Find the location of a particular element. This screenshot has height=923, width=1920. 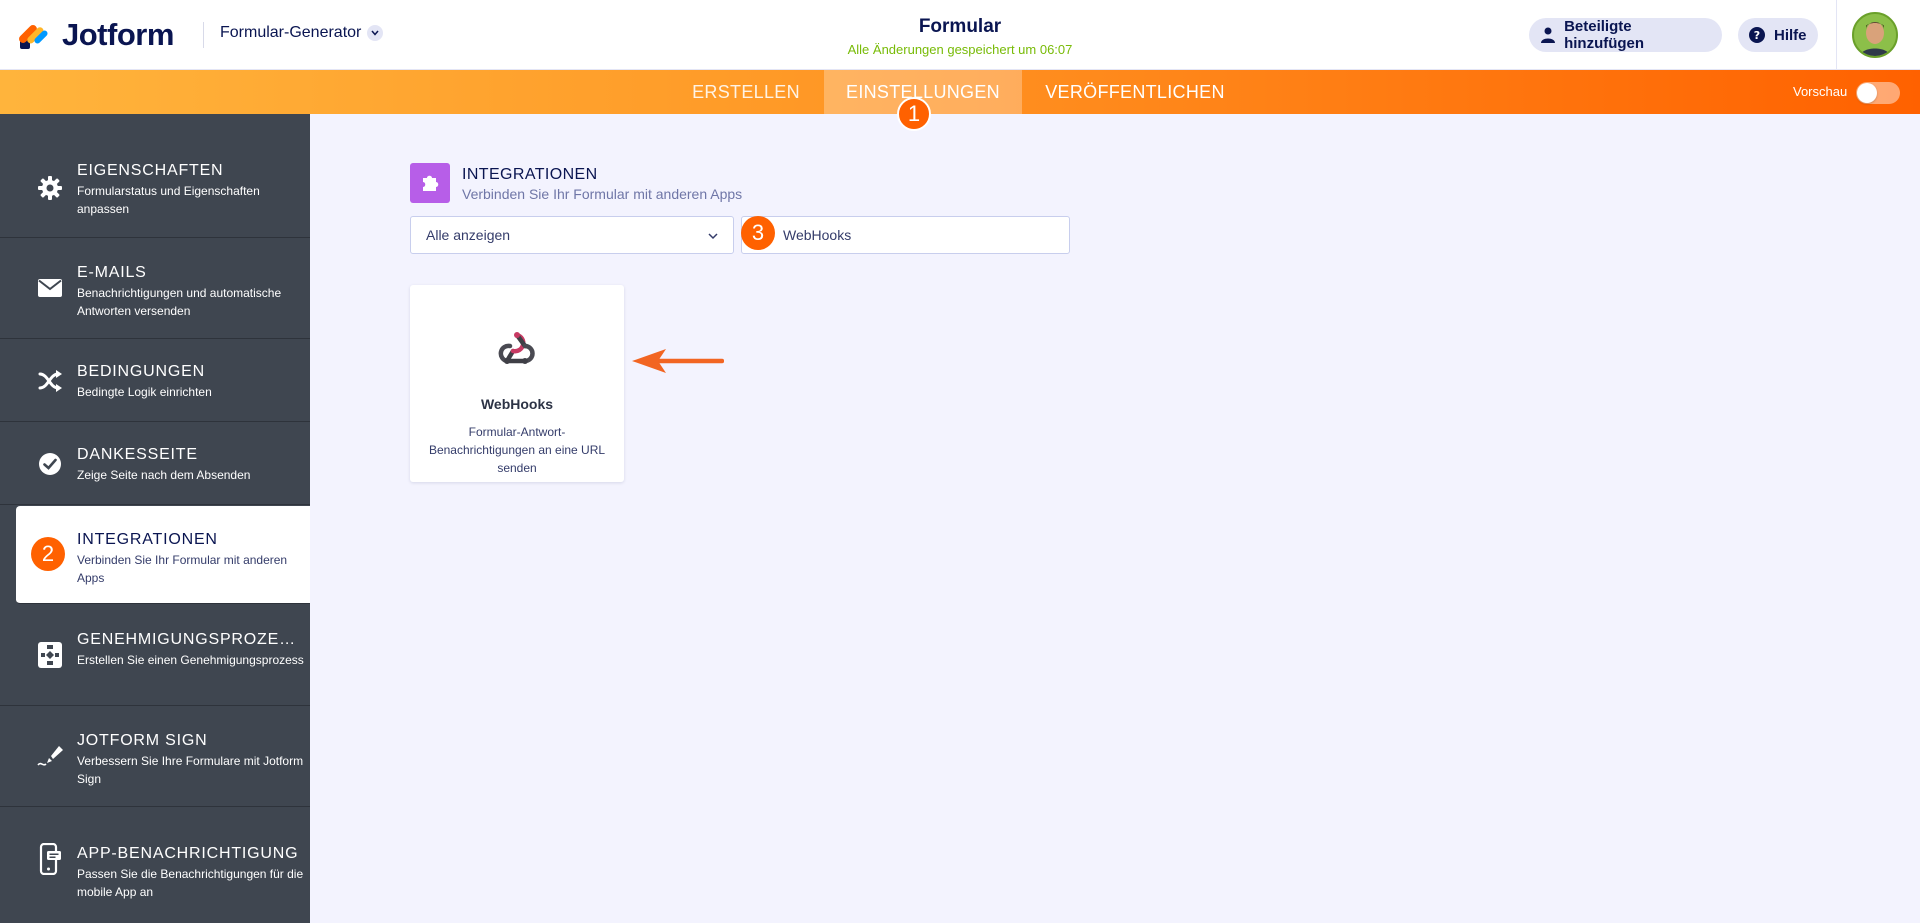

sidebar-item-desc: Zeige Seite nach dem Absenden is located at coordinates (164, 475).